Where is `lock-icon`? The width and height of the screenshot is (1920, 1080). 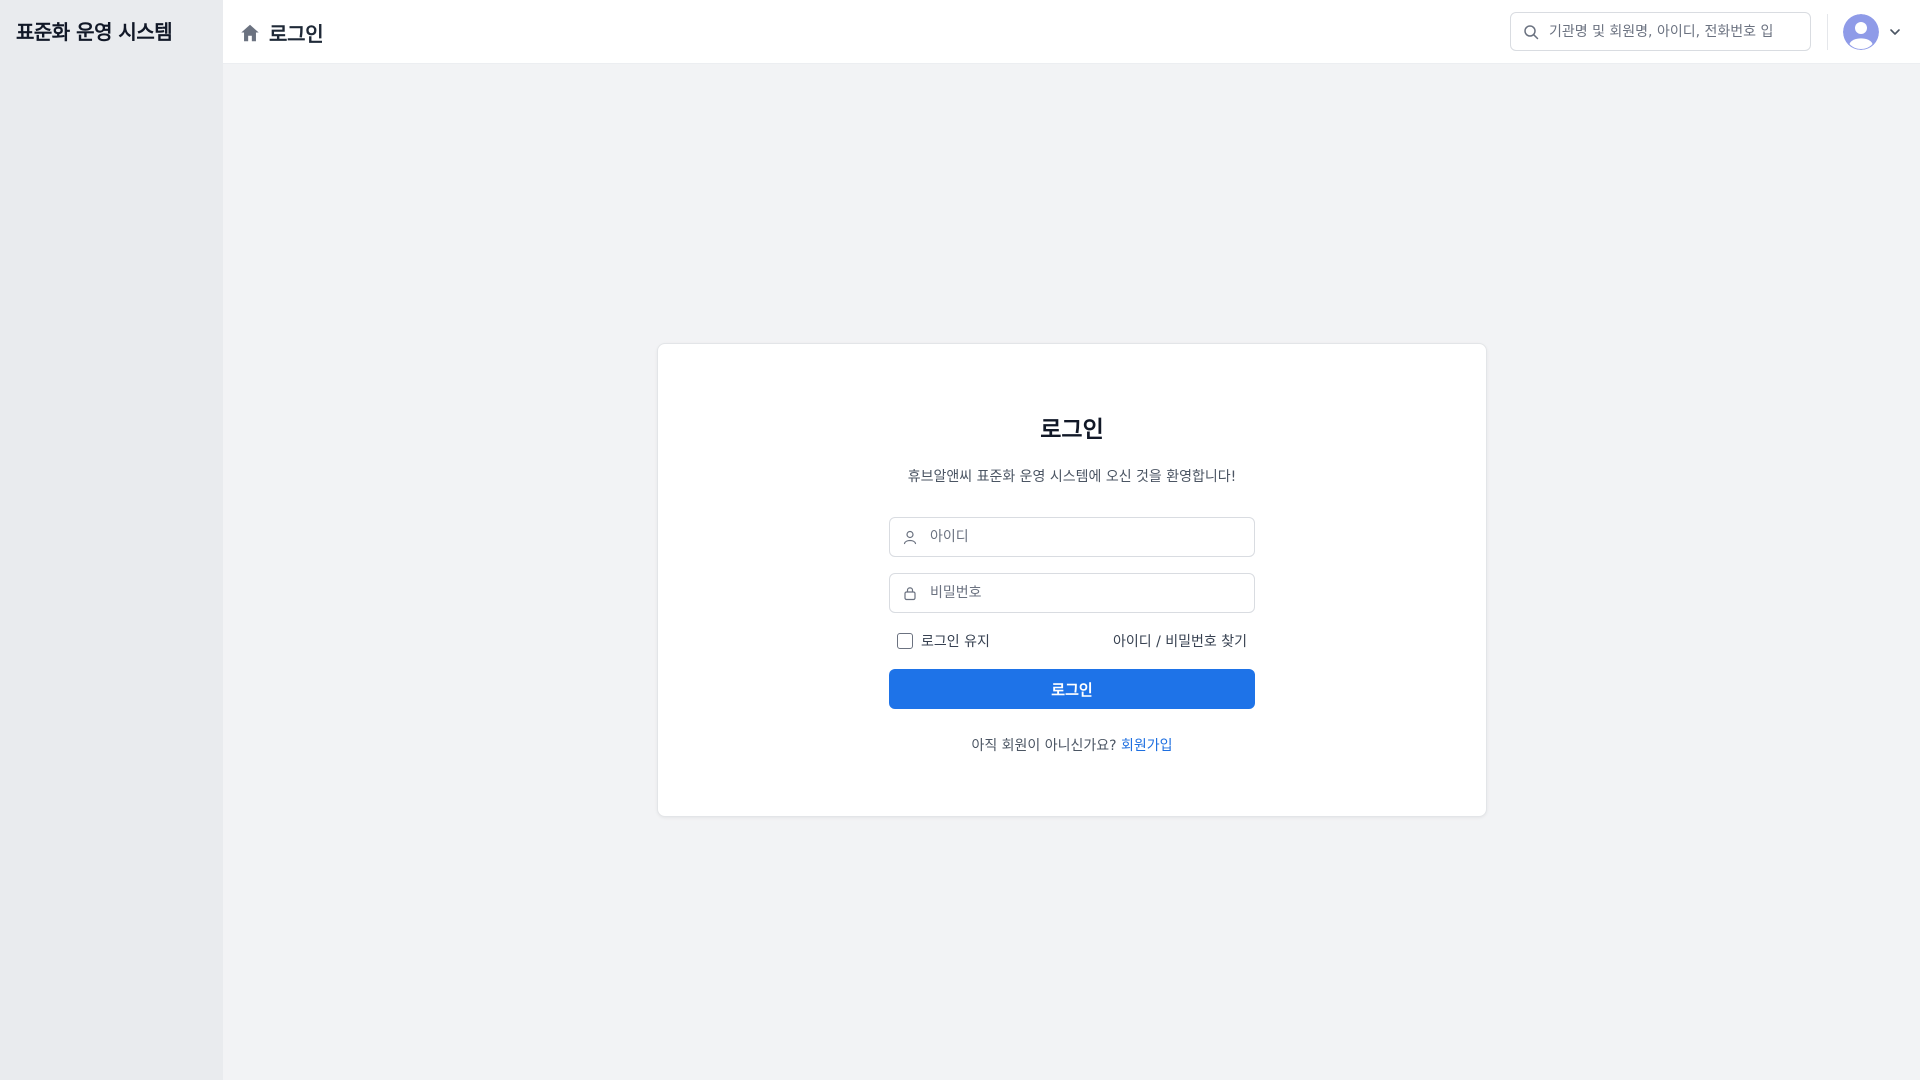 lock-icon is located at coordinates (910, 594).